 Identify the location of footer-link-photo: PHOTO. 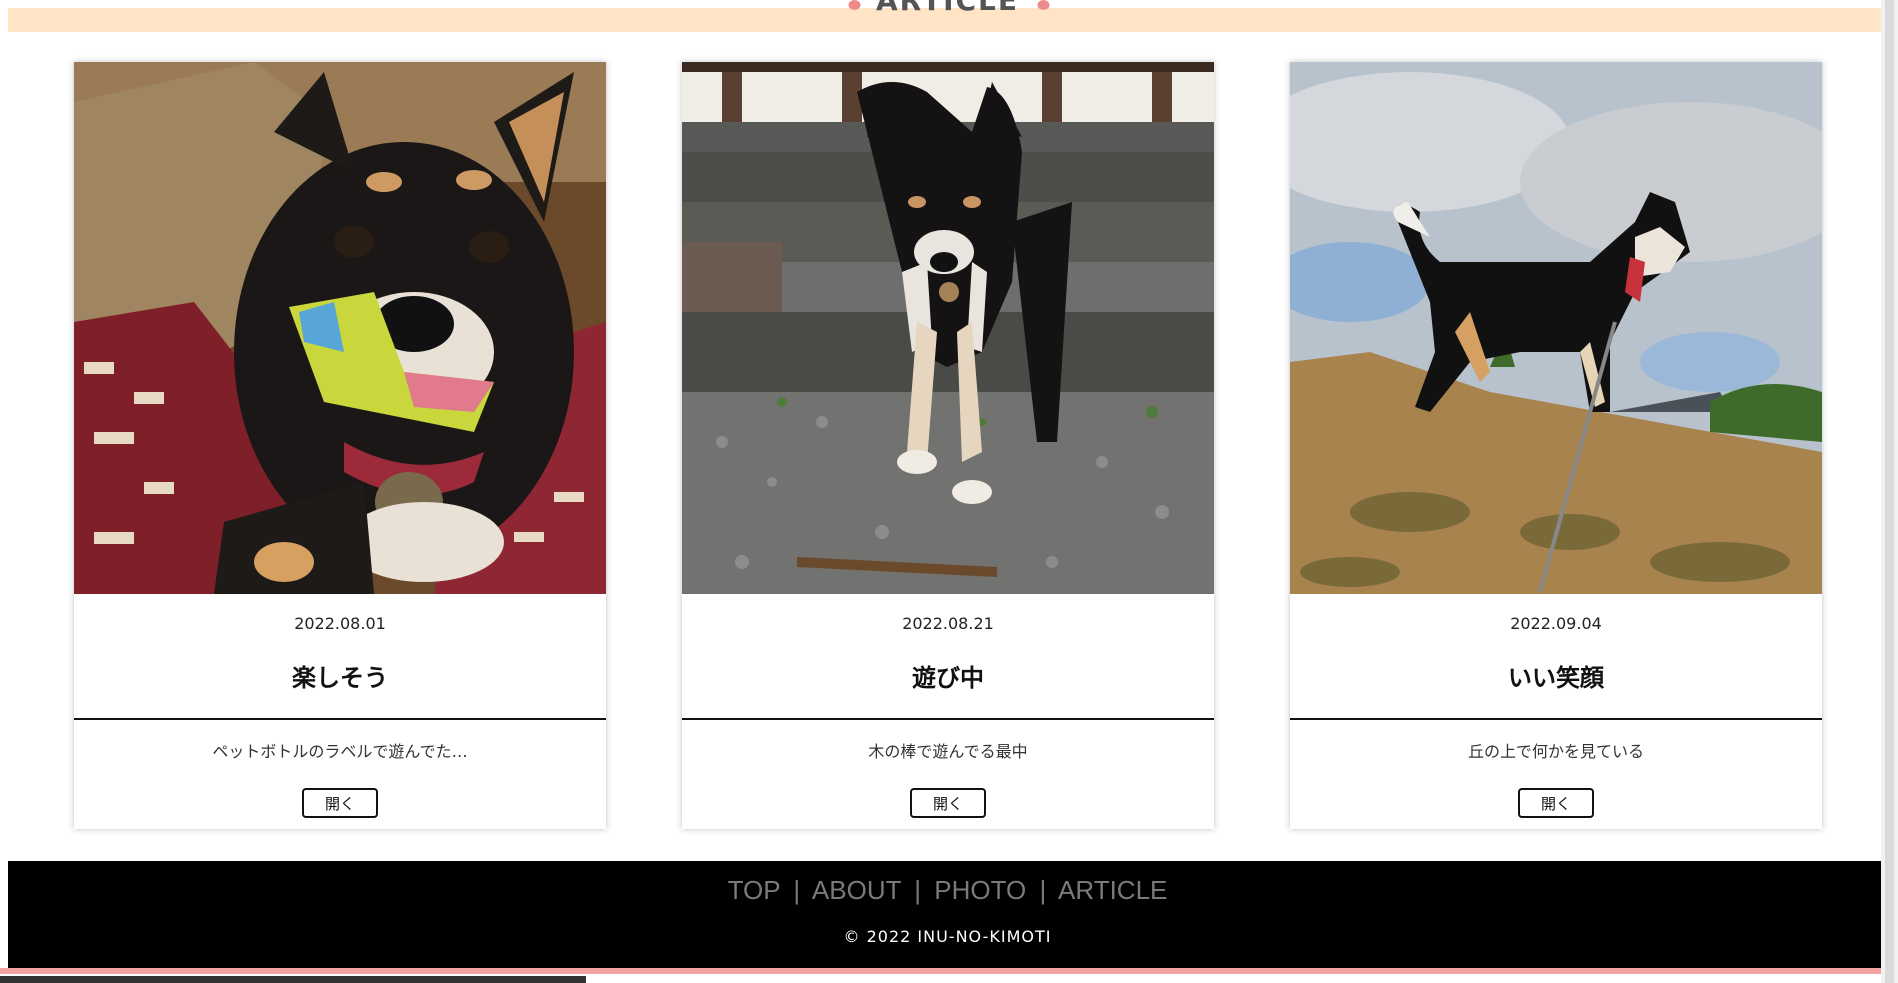
(980, 890).